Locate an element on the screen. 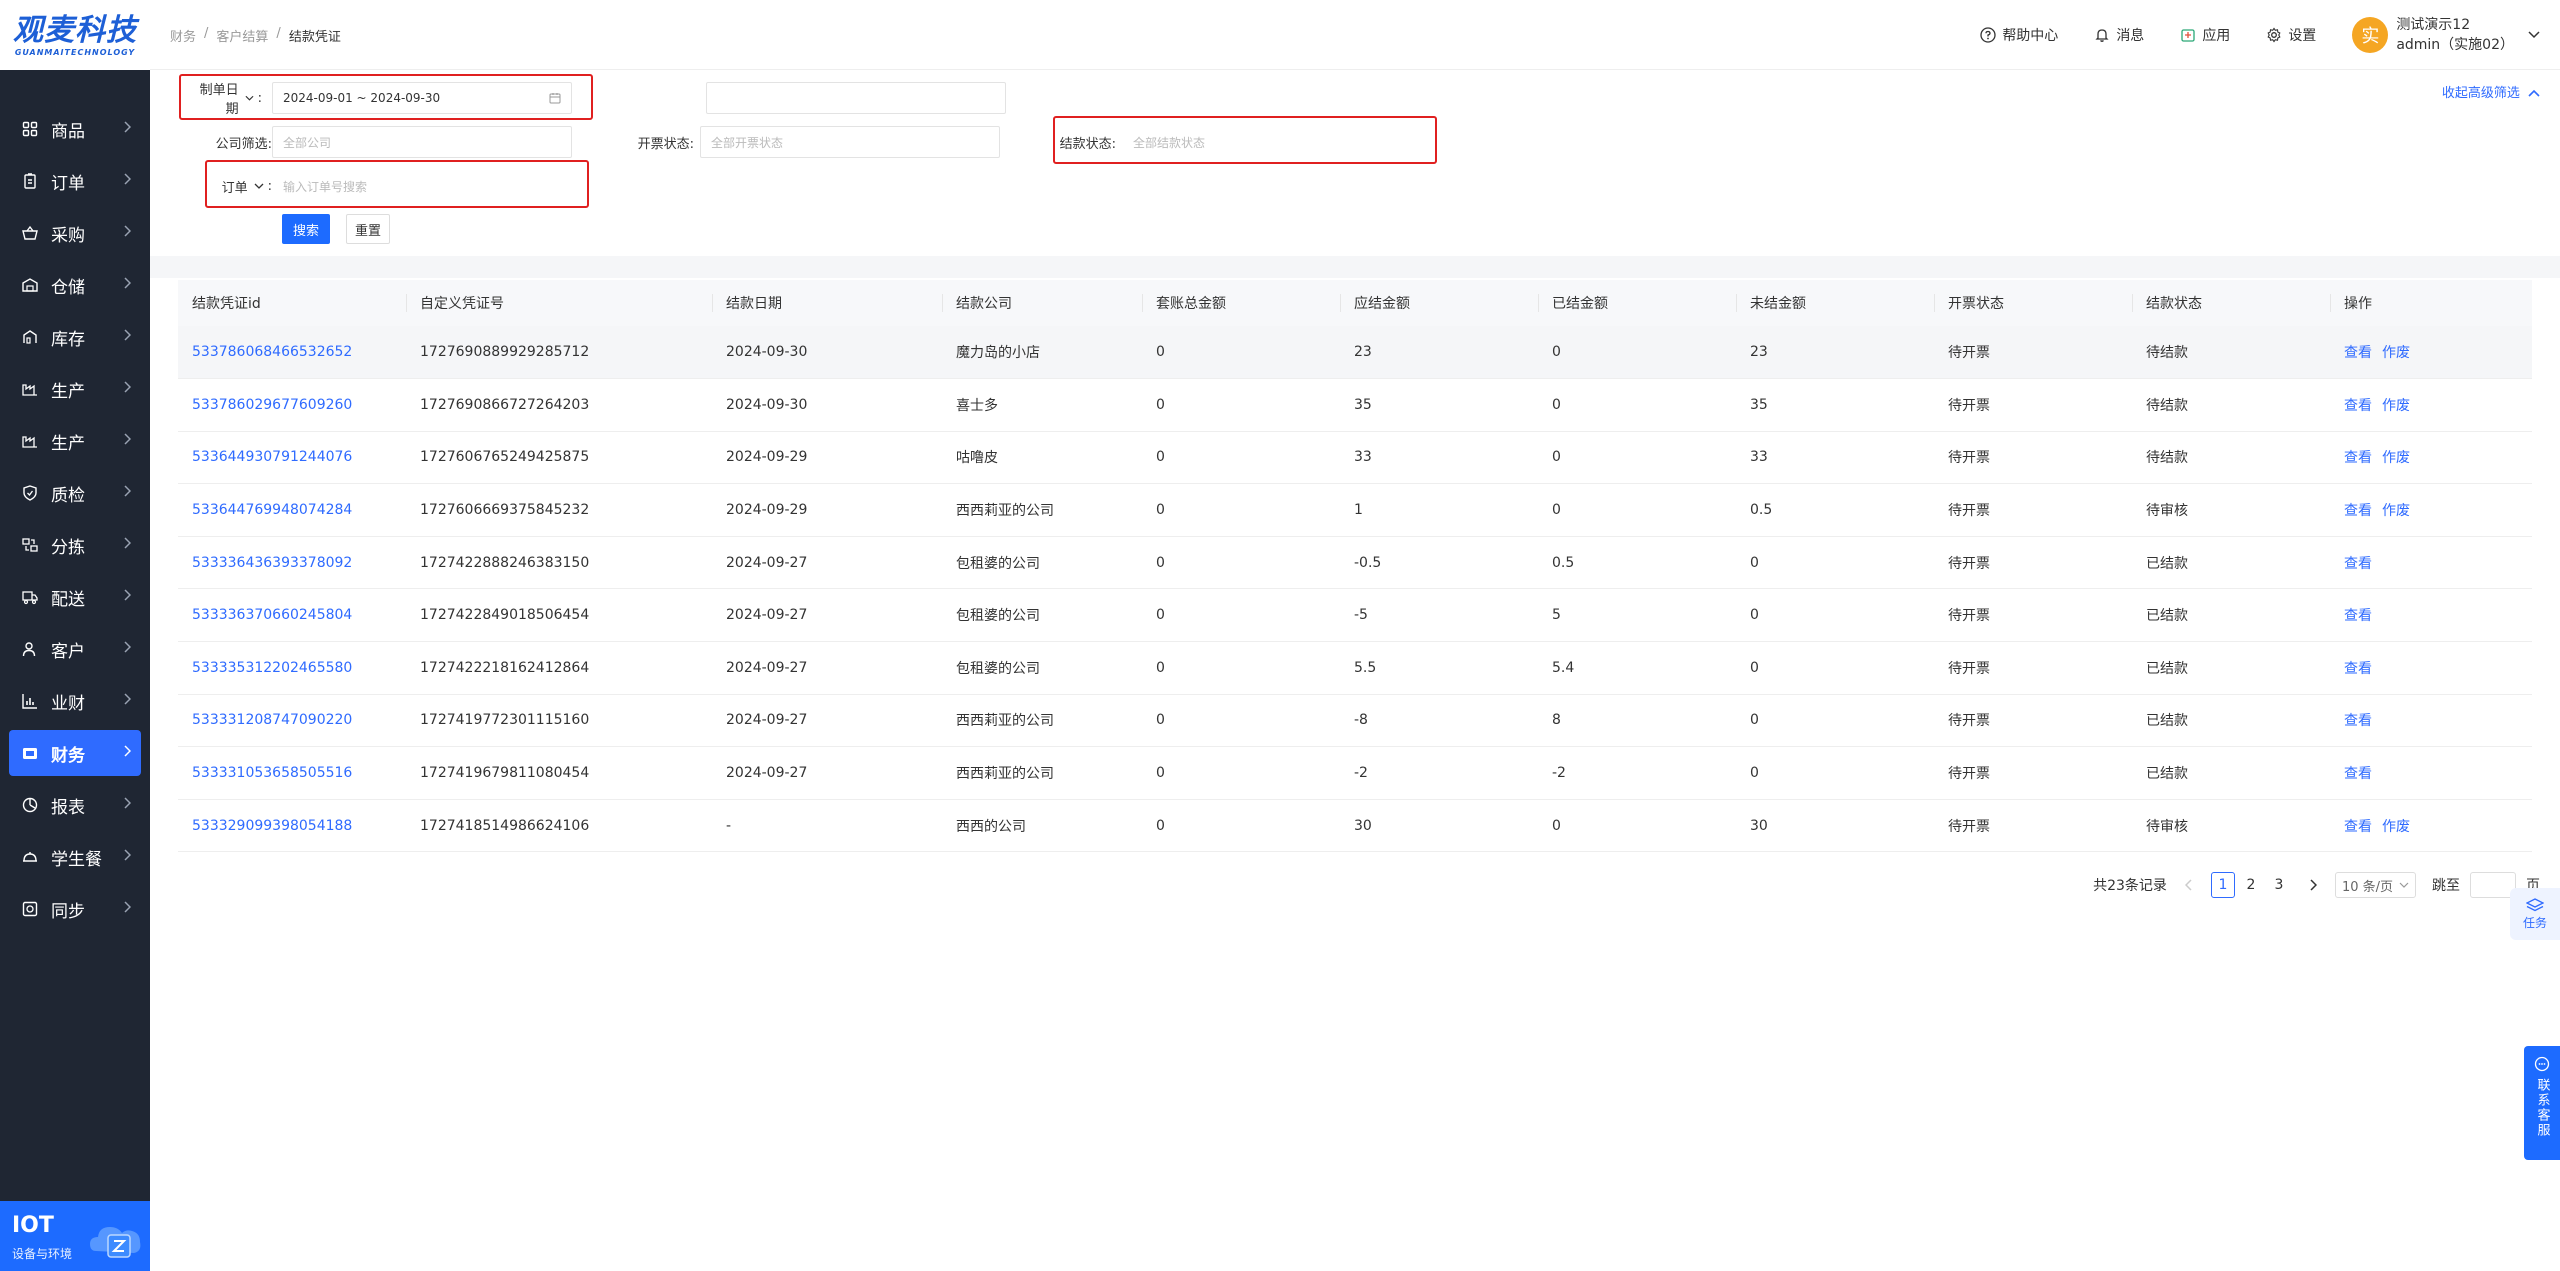 This screenshot has height=1271, width=2560. sidebar-item: 仓储 is located at coordinates (75, 285).